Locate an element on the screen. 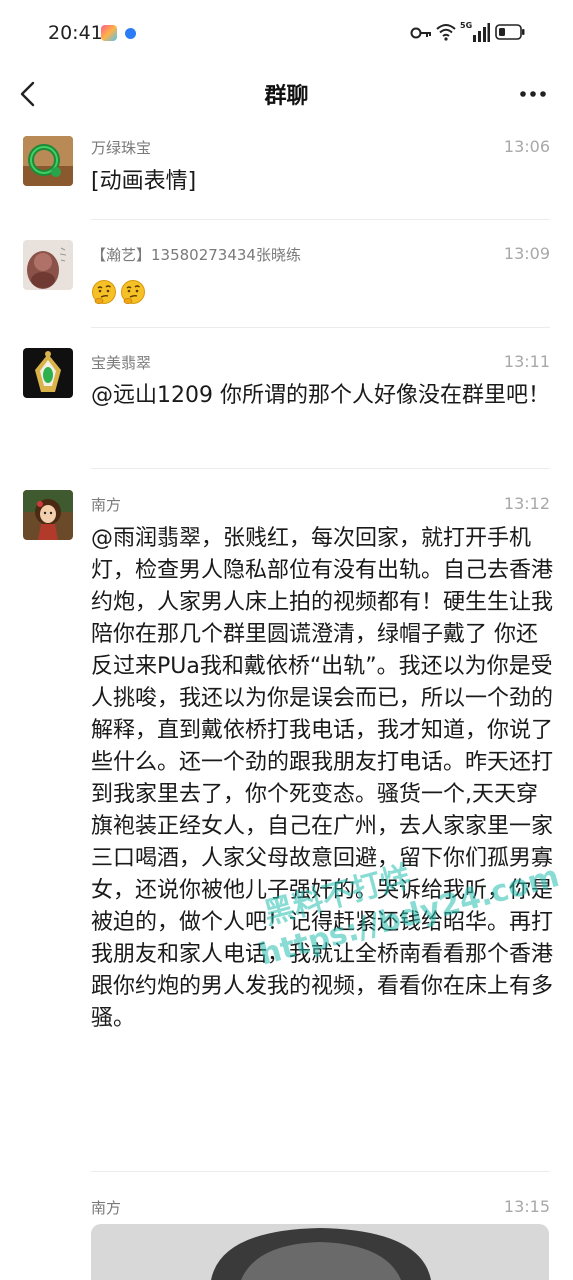 The image size is (573, 1280). message-time: 13:15 is located at coordinates (526, 1206).